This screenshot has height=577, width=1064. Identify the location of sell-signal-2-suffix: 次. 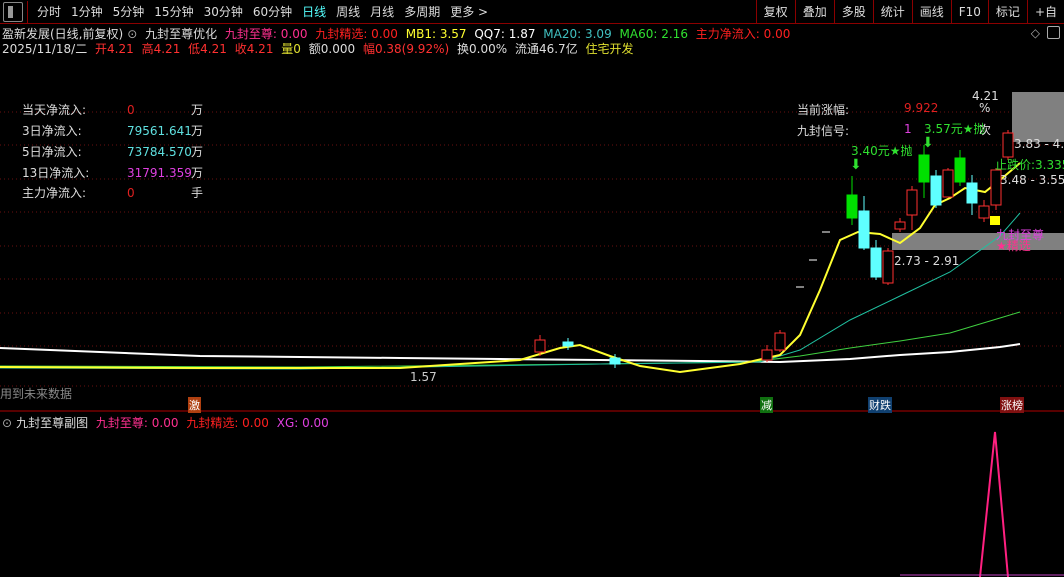
(985, 130).